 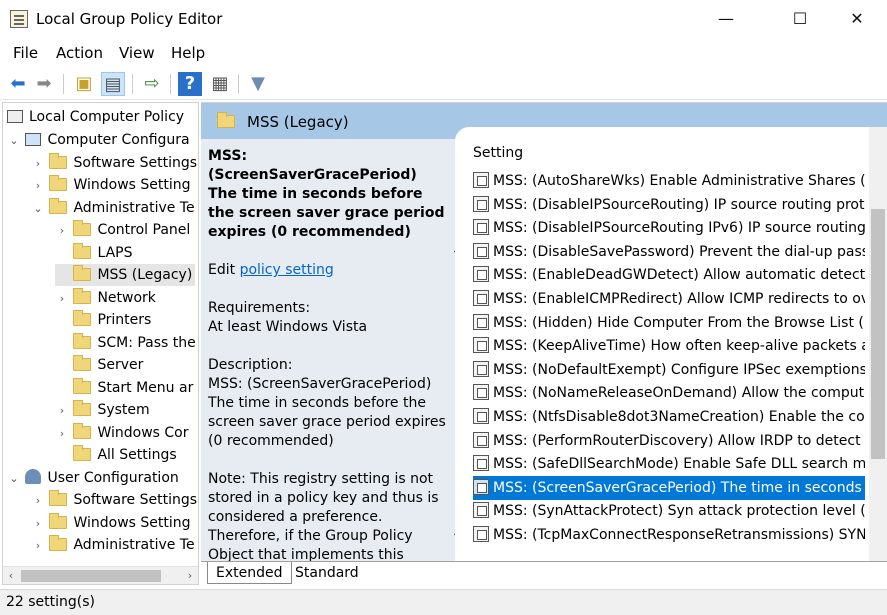 I want to click on tree-item-user-windows-settings: › Windows Setting, so click(x=111, y=523).